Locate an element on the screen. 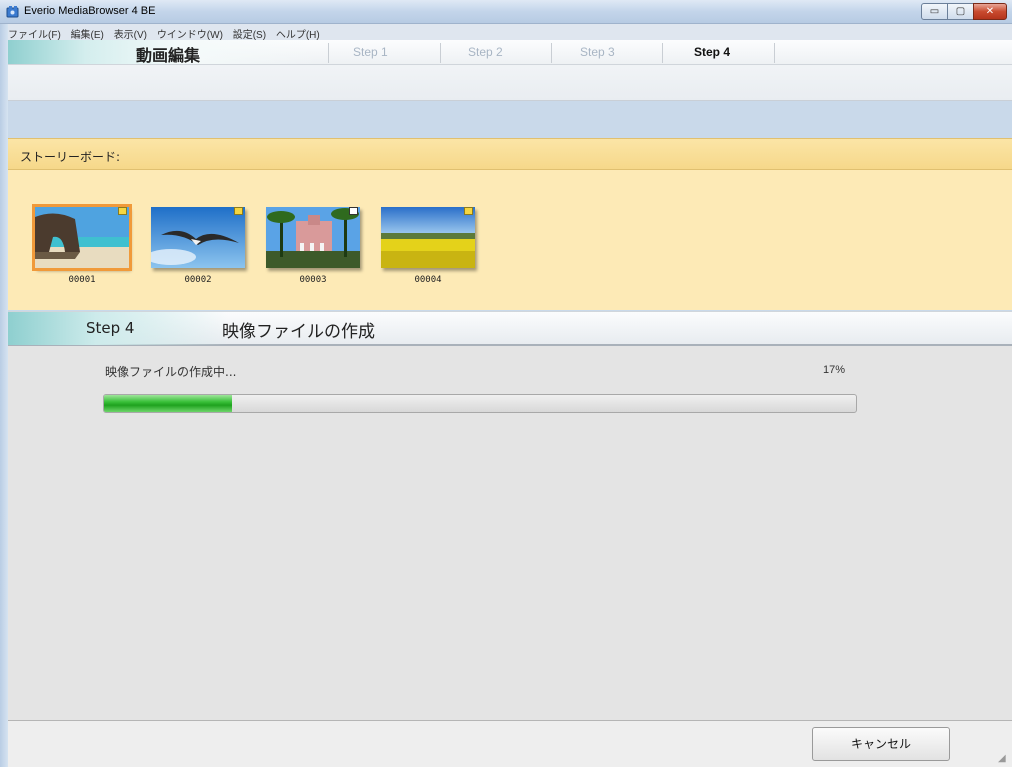 The height and width of the screenshot is (767, 1012). step-number-label: Step 4 is located at coordinates (110, 328).